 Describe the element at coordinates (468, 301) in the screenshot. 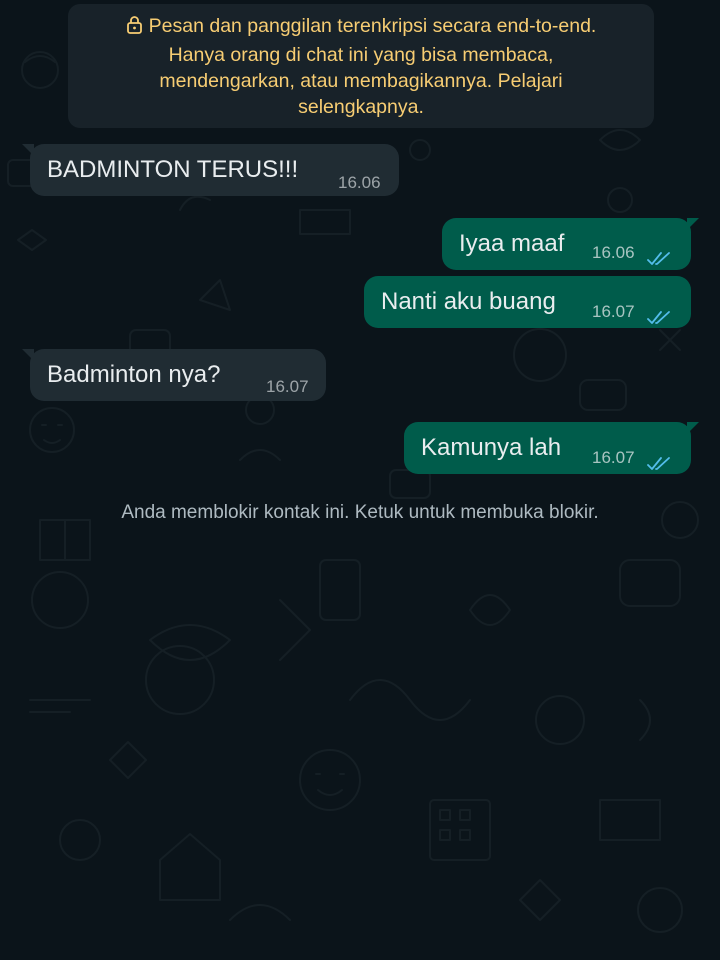

I see `message-text: Nanti aku buang` at that location.